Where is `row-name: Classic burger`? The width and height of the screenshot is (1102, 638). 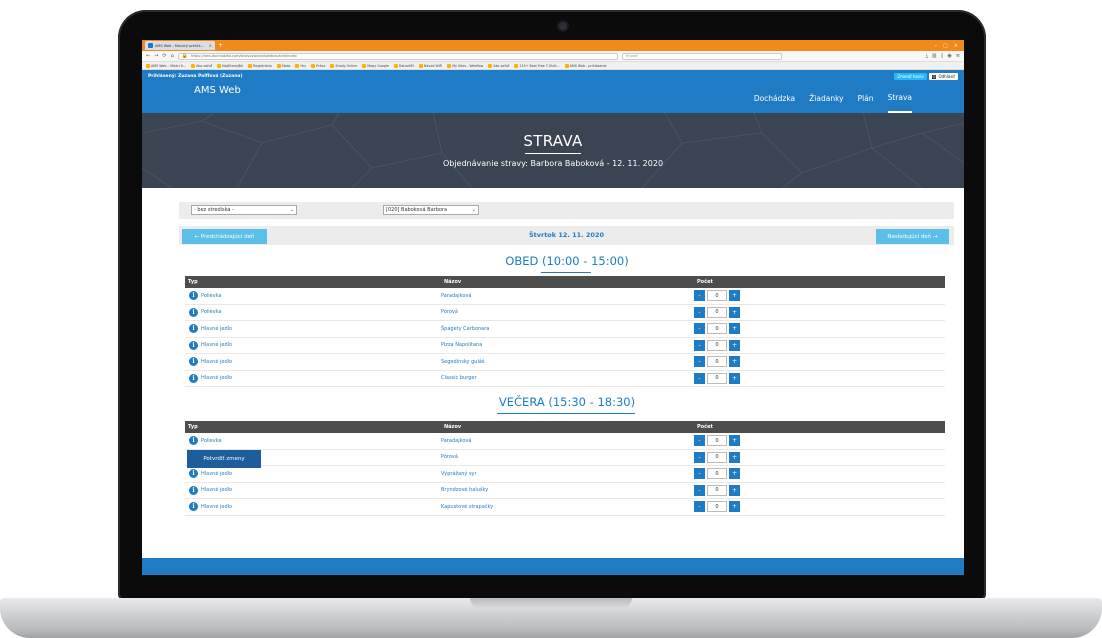 row-name: Classic burger is located at coordinates (567, 378).